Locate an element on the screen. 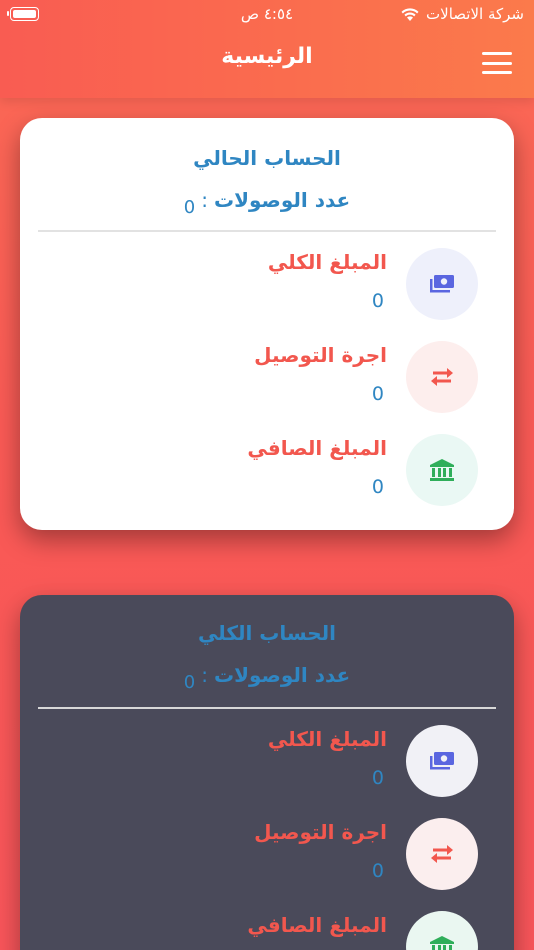 This screenshot has height=950, width=534. net-amount-row: المبلغ الصافي is located at coordinates (328, 930).